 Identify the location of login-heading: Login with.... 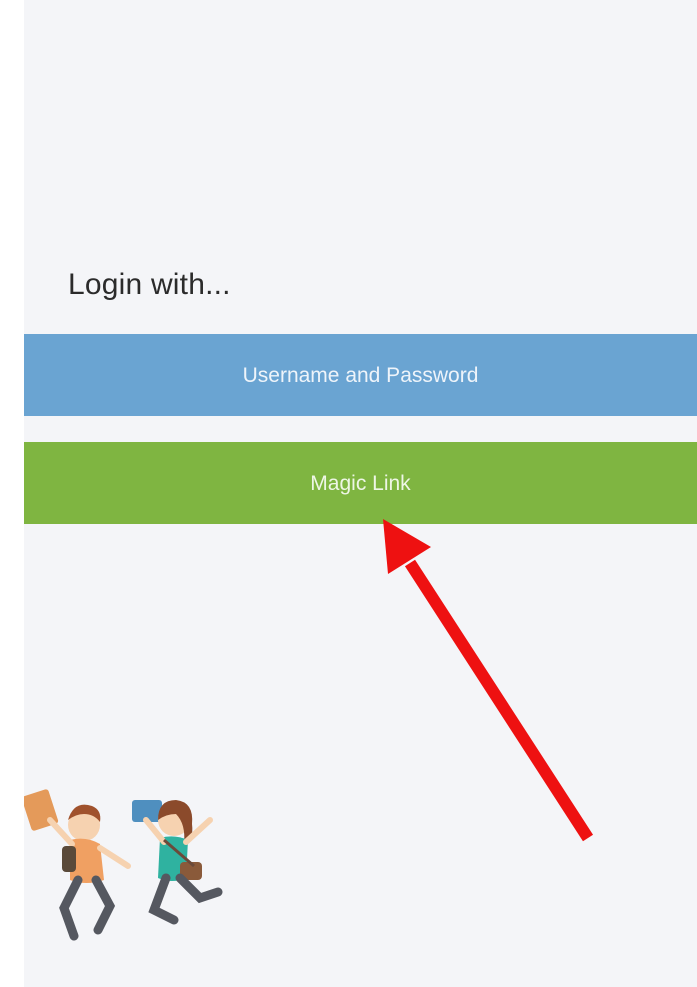
(149, 284).